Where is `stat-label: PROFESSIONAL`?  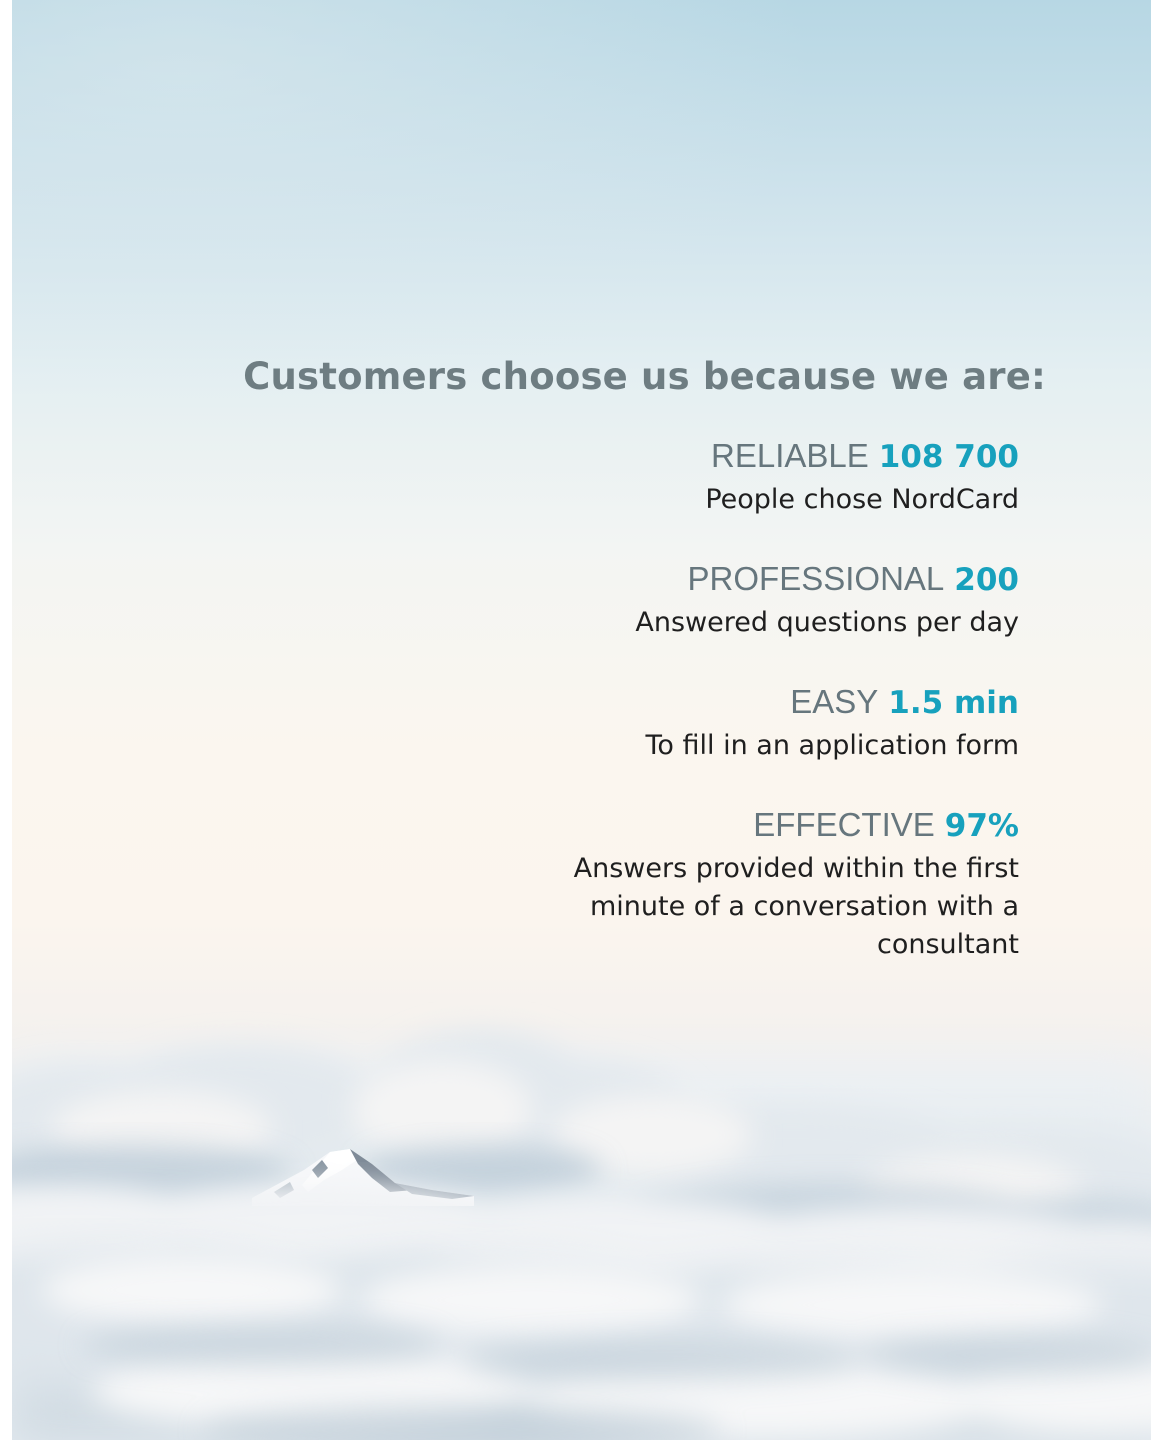
stat-label: PROFESSIONAL is located at coordinates (816, 578).